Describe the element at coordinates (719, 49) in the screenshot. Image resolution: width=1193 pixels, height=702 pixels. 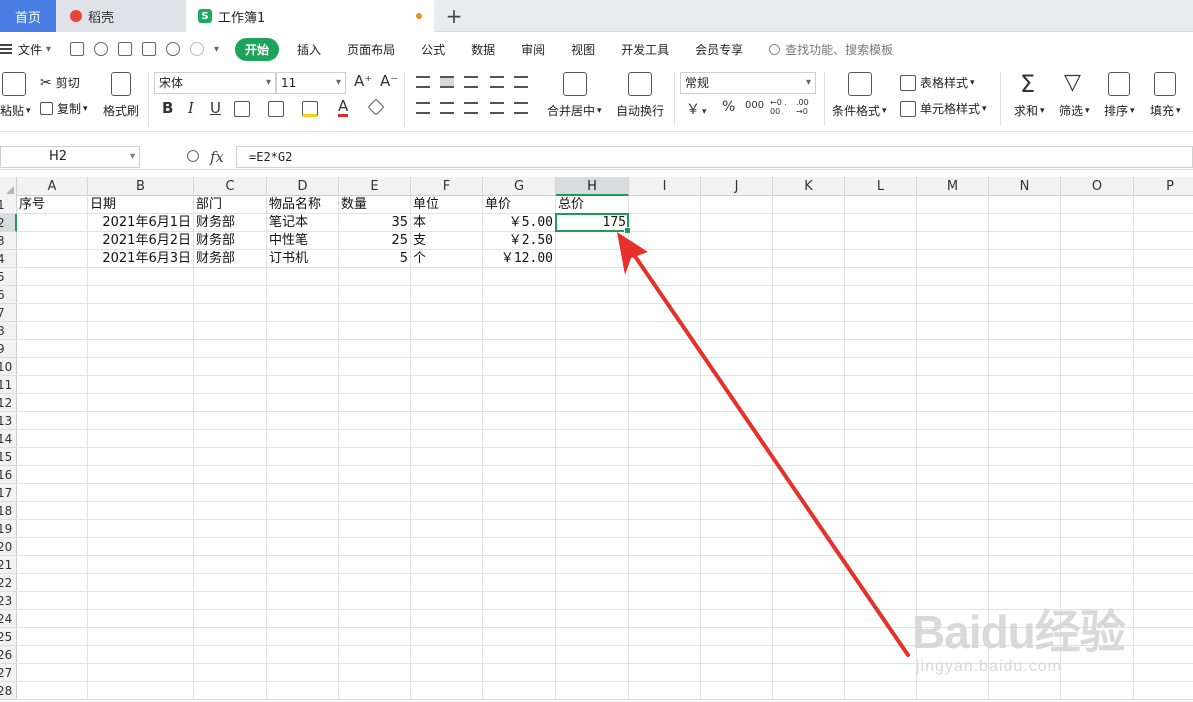
I see `menu-member: 会员专享` at that location.